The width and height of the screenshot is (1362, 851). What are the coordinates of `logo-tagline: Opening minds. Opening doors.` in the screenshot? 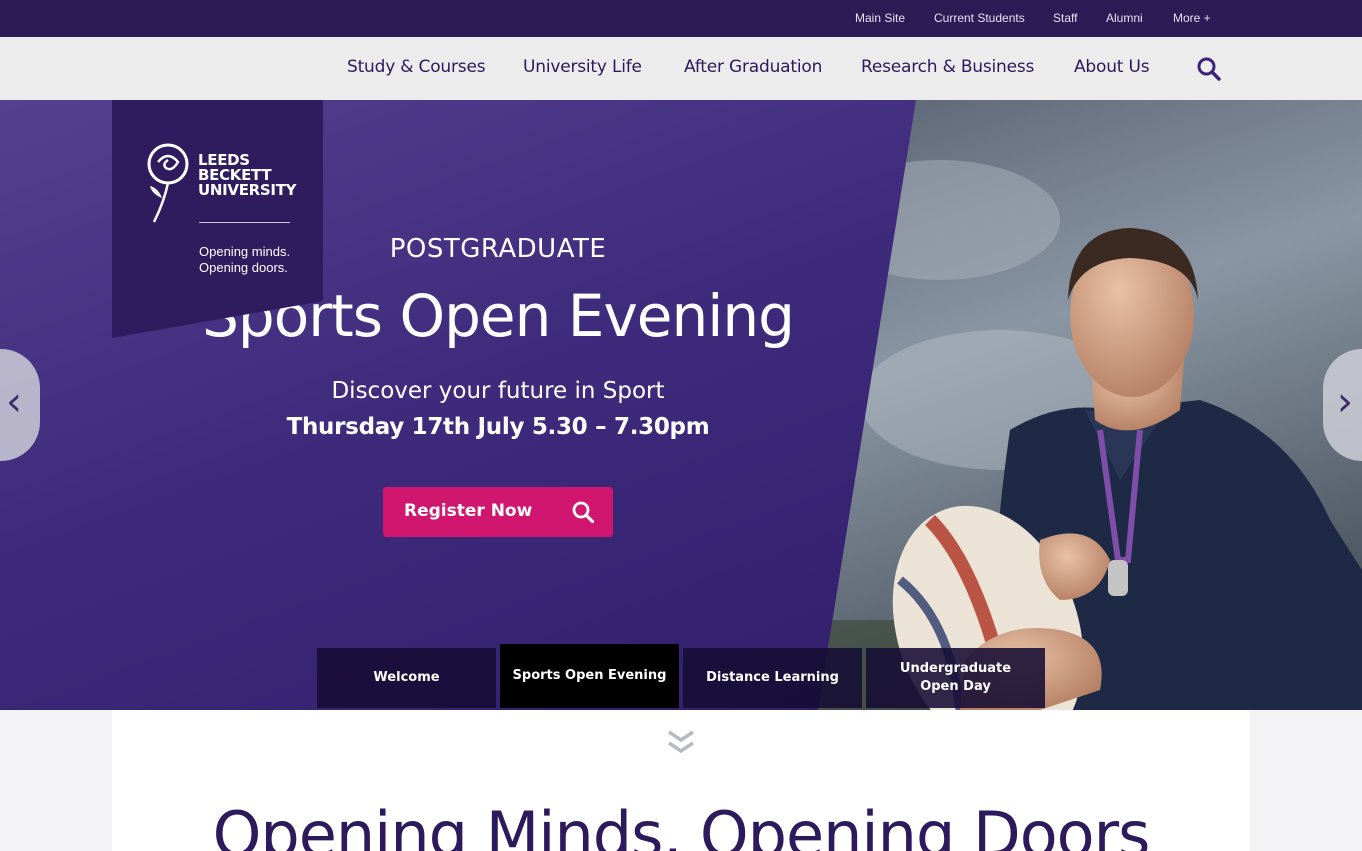 It's located at (244, 260).